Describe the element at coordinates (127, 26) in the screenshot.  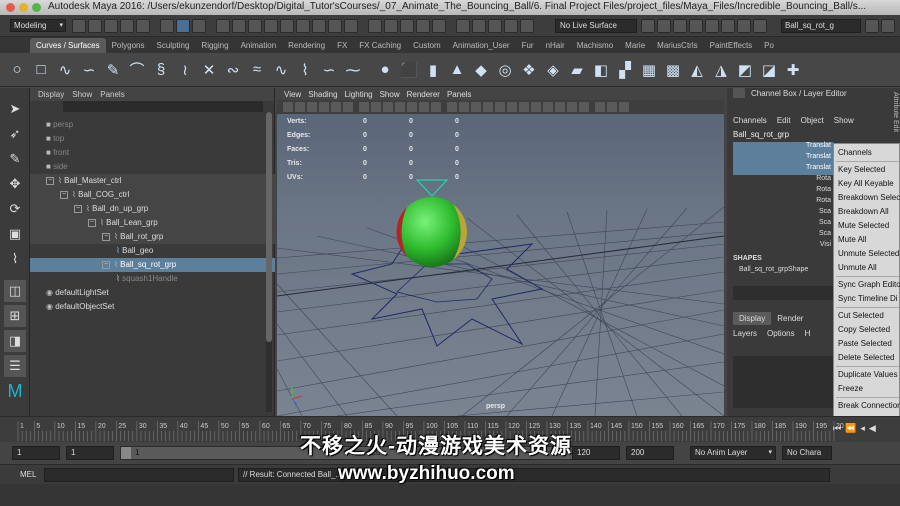
I see `undo-icon` at that location.